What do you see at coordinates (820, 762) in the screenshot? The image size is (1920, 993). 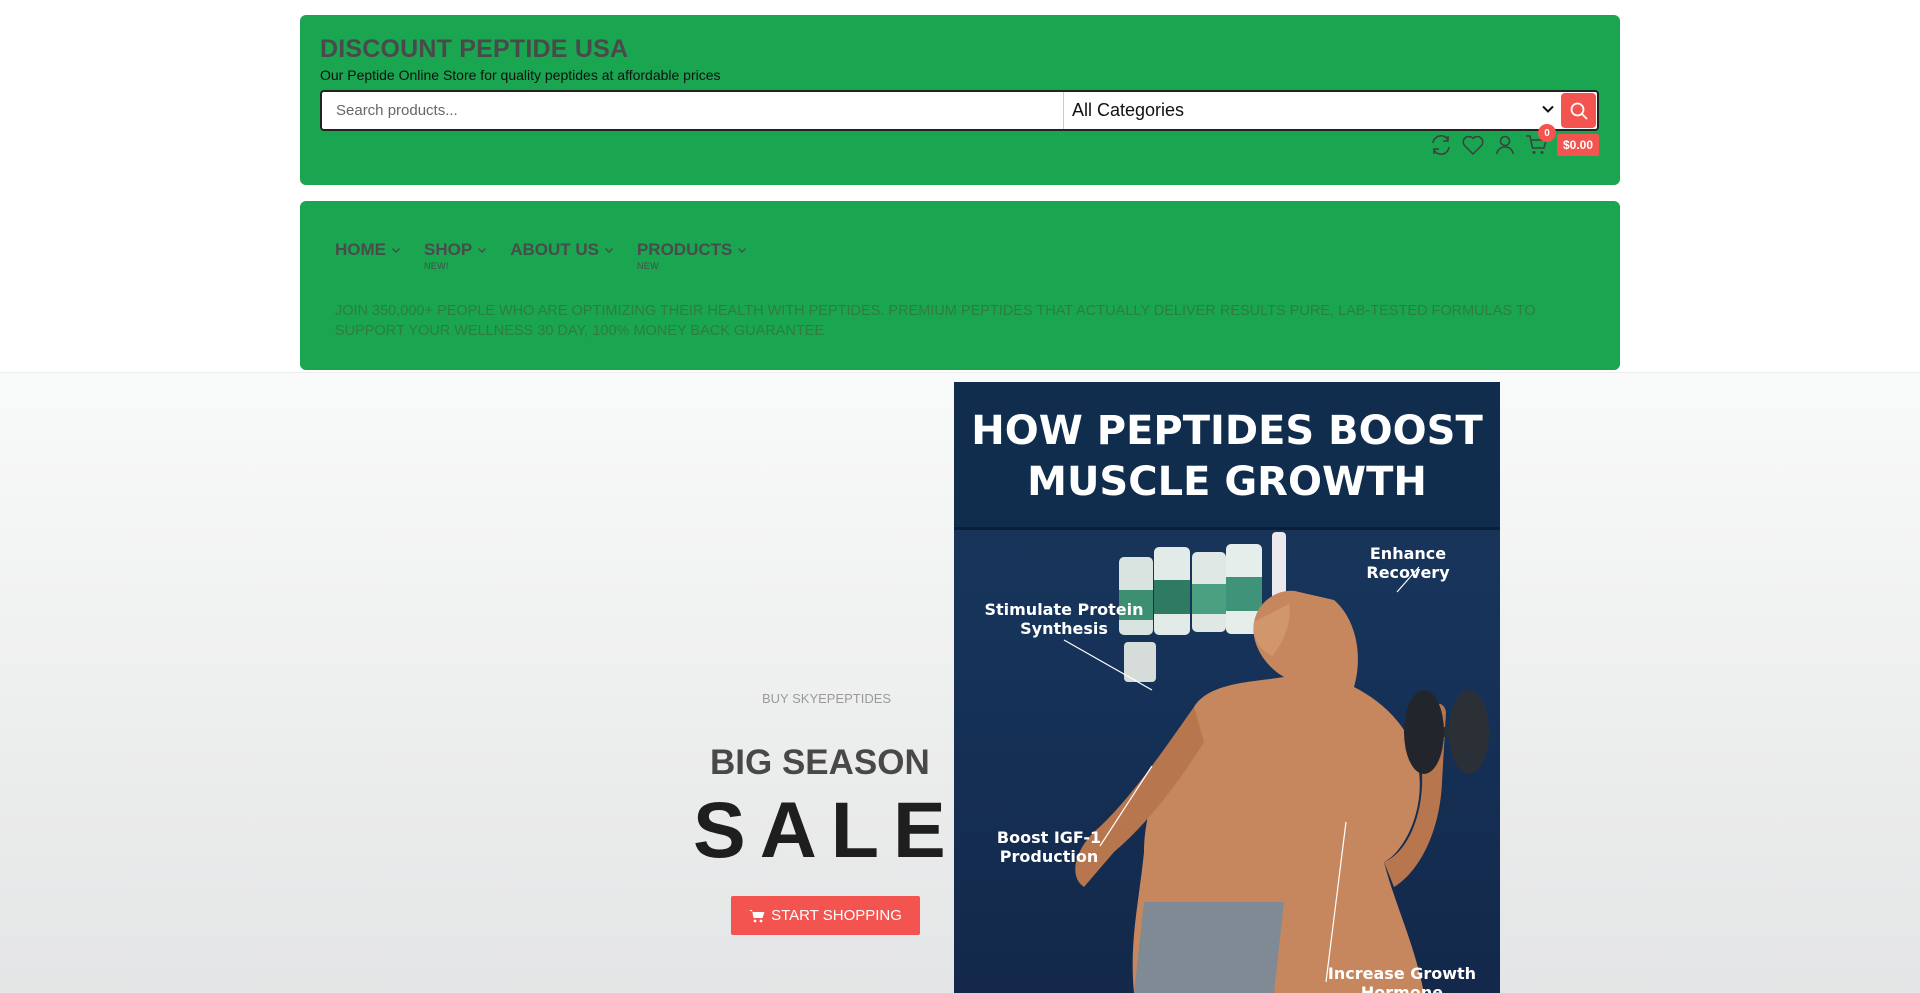 I see `hero-title: BIG SEASON` at bounding box center [820, 762].